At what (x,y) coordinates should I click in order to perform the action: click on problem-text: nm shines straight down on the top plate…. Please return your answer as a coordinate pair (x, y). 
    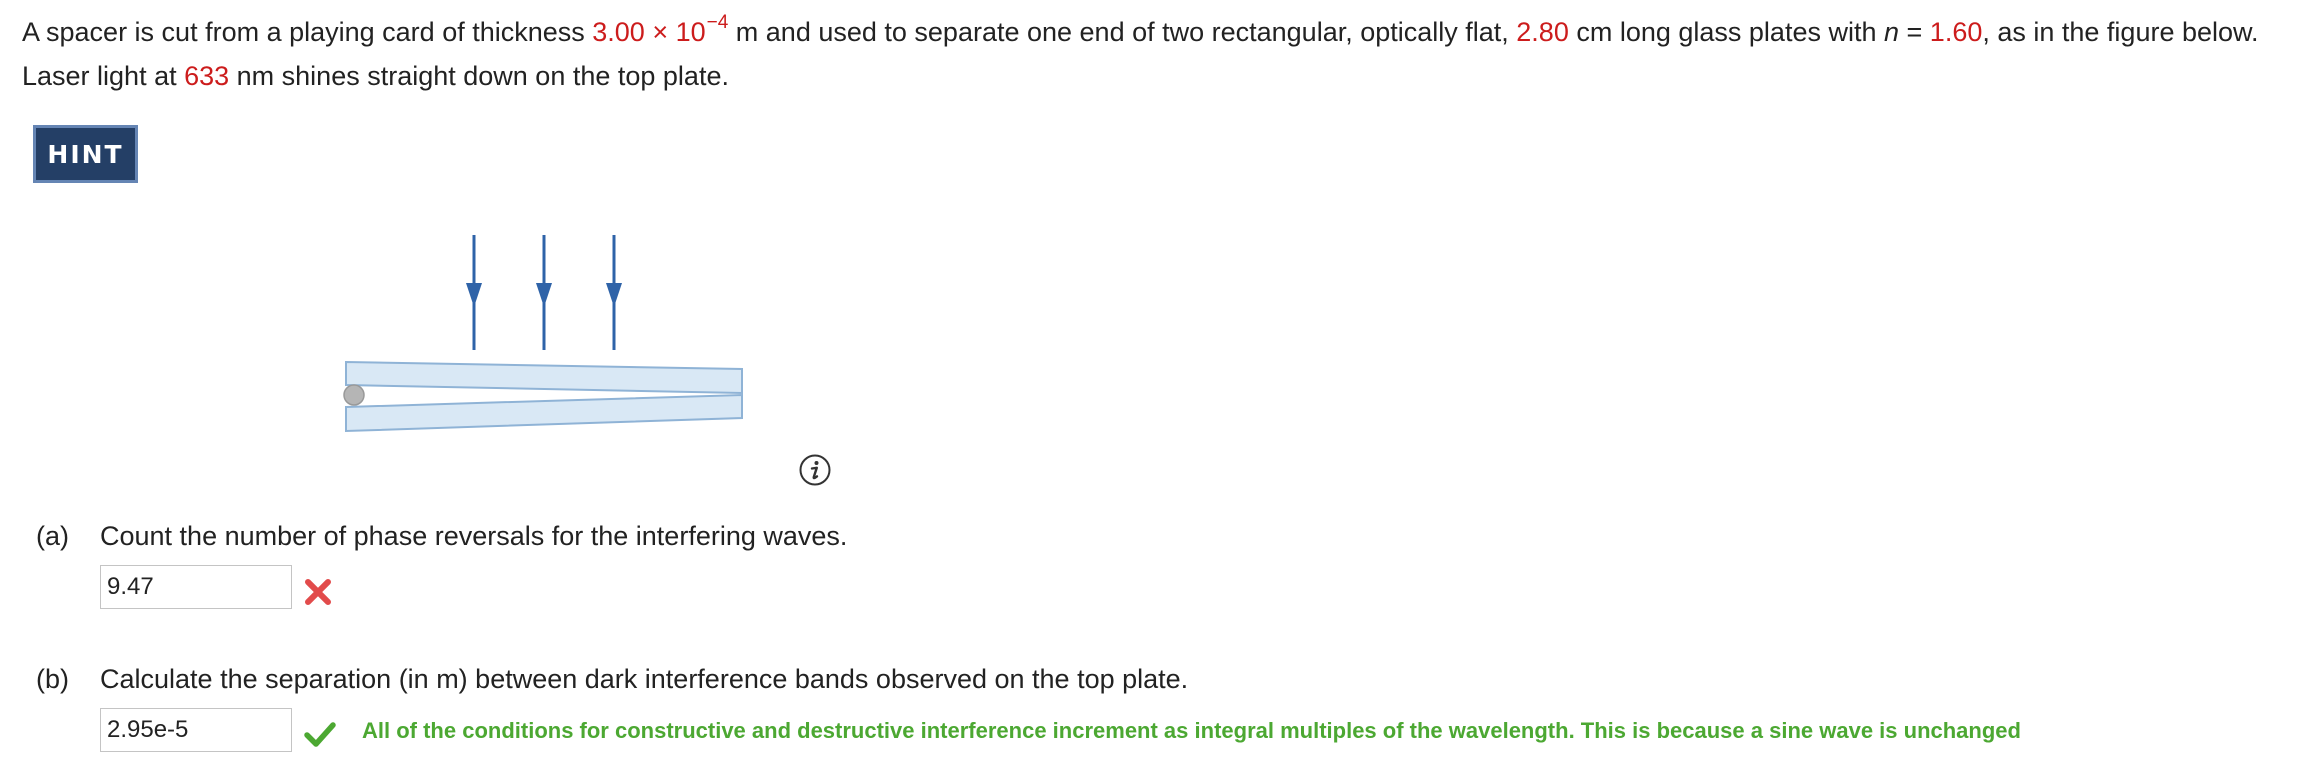
    Looking at the image, I should click on (479, 76).